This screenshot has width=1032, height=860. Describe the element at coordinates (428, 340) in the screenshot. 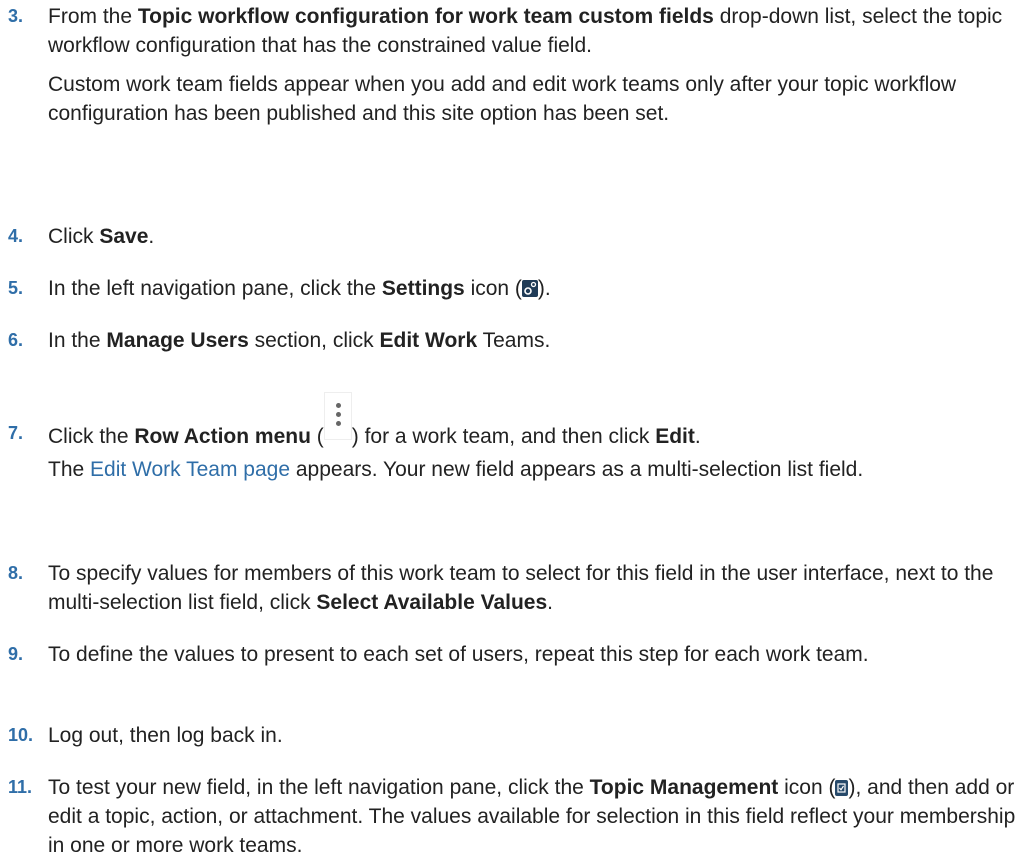

I see `ui-label-edit-work: Edit Work` at that location.